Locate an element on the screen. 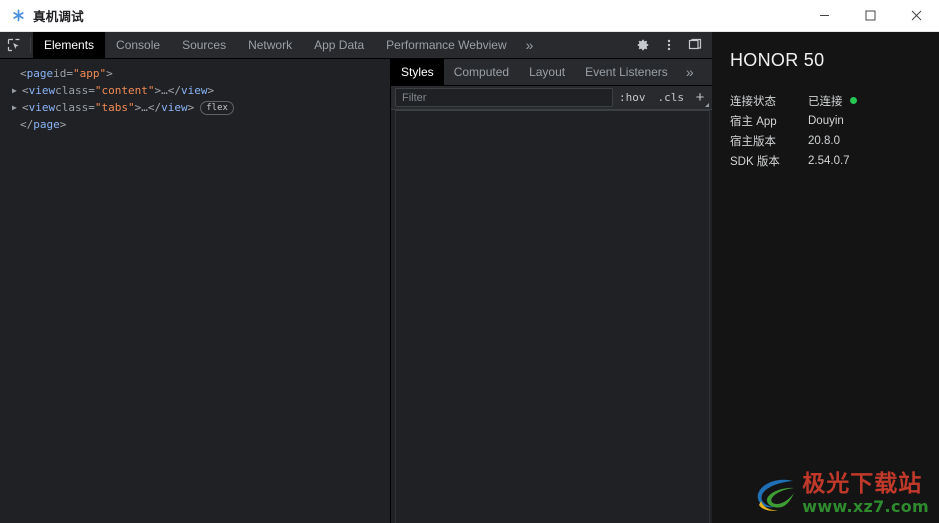 The height and width of the screenshot is (523, 939). close-icon is located at coordinates (916, 15).